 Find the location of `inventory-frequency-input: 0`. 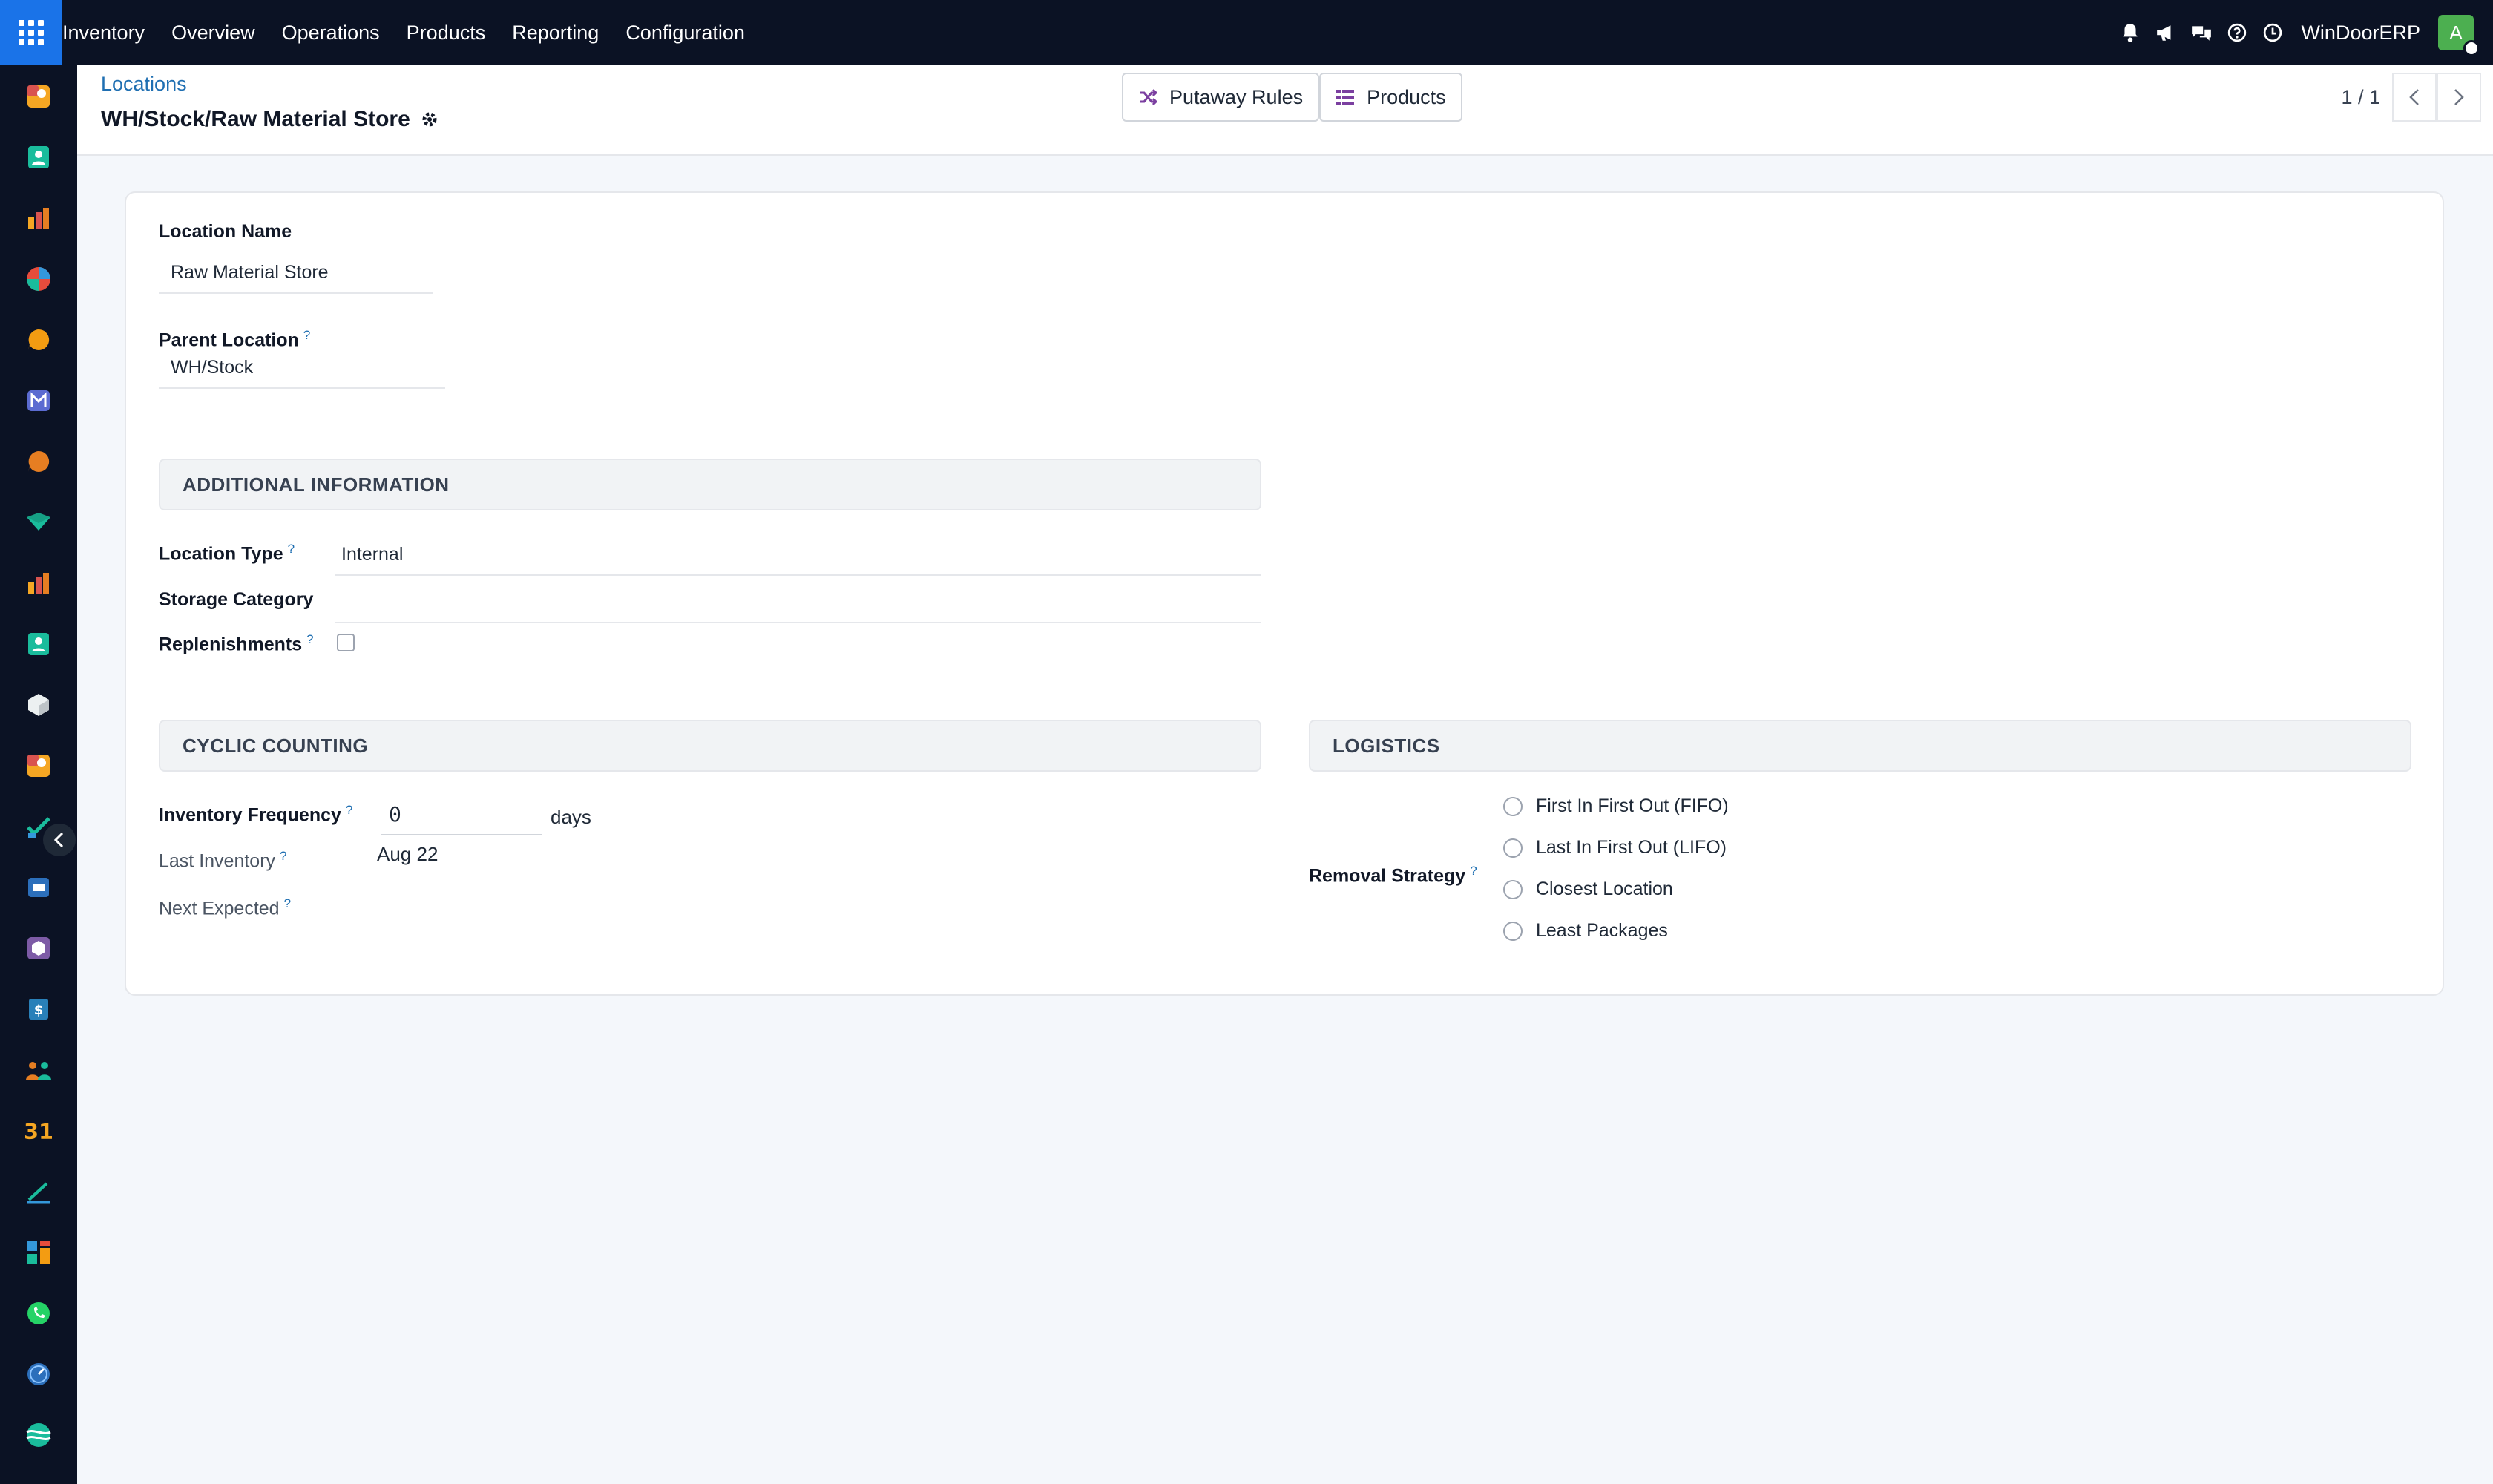

inventory-frequency-input: 0 is located at coordinates (461, 814).